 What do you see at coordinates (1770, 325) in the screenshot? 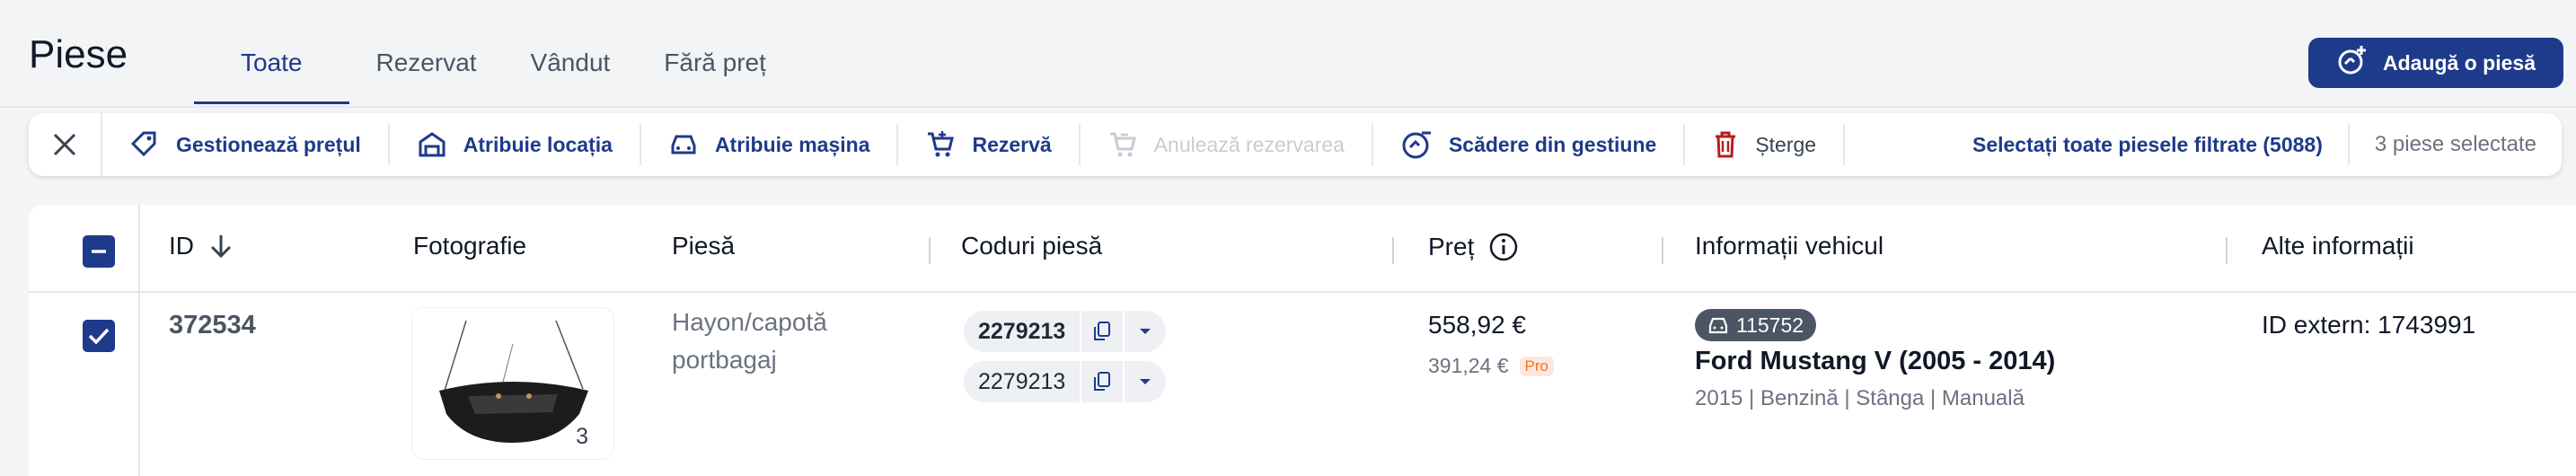
I see `vehicle-id: 115752` at bounding box center [1770, 325].